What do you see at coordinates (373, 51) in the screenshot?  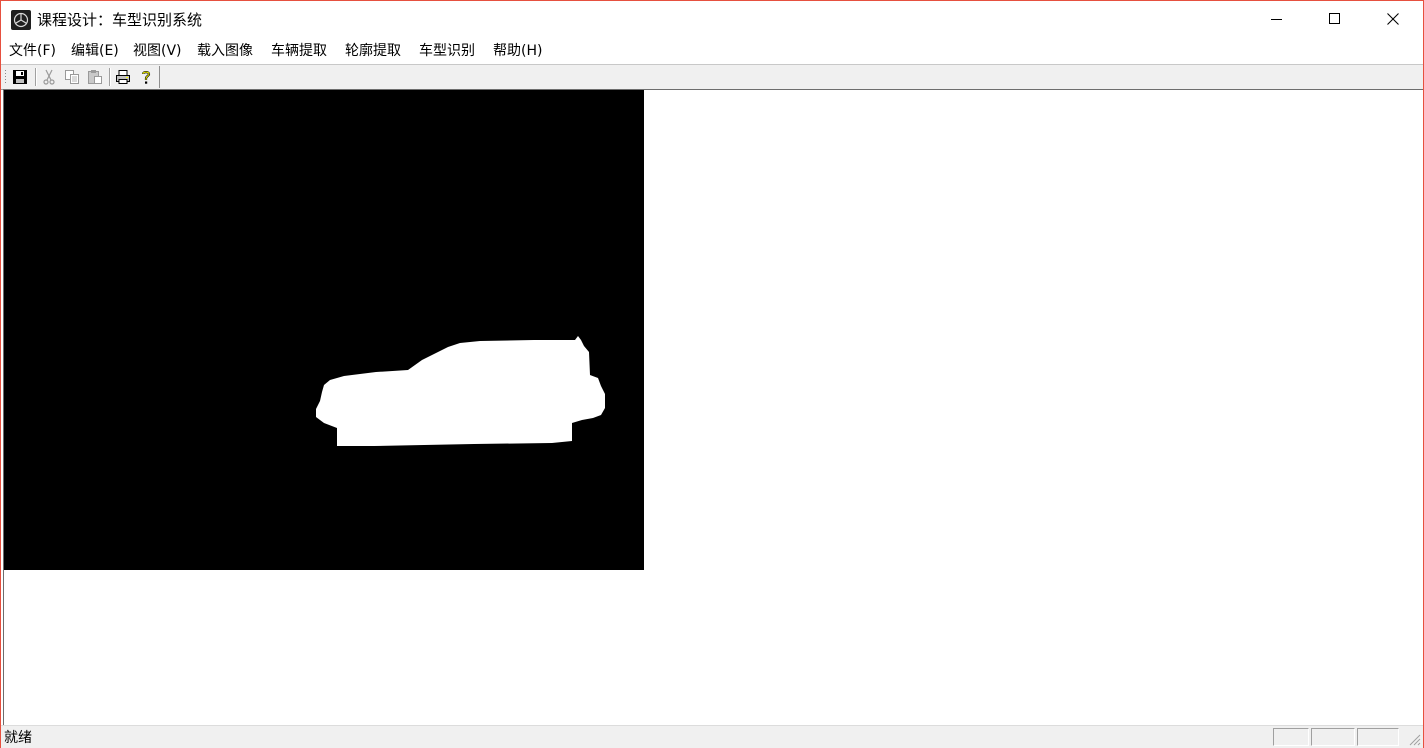 I see `menu-contour-extract: 轮廓提取` at bounding box center [373, 51].